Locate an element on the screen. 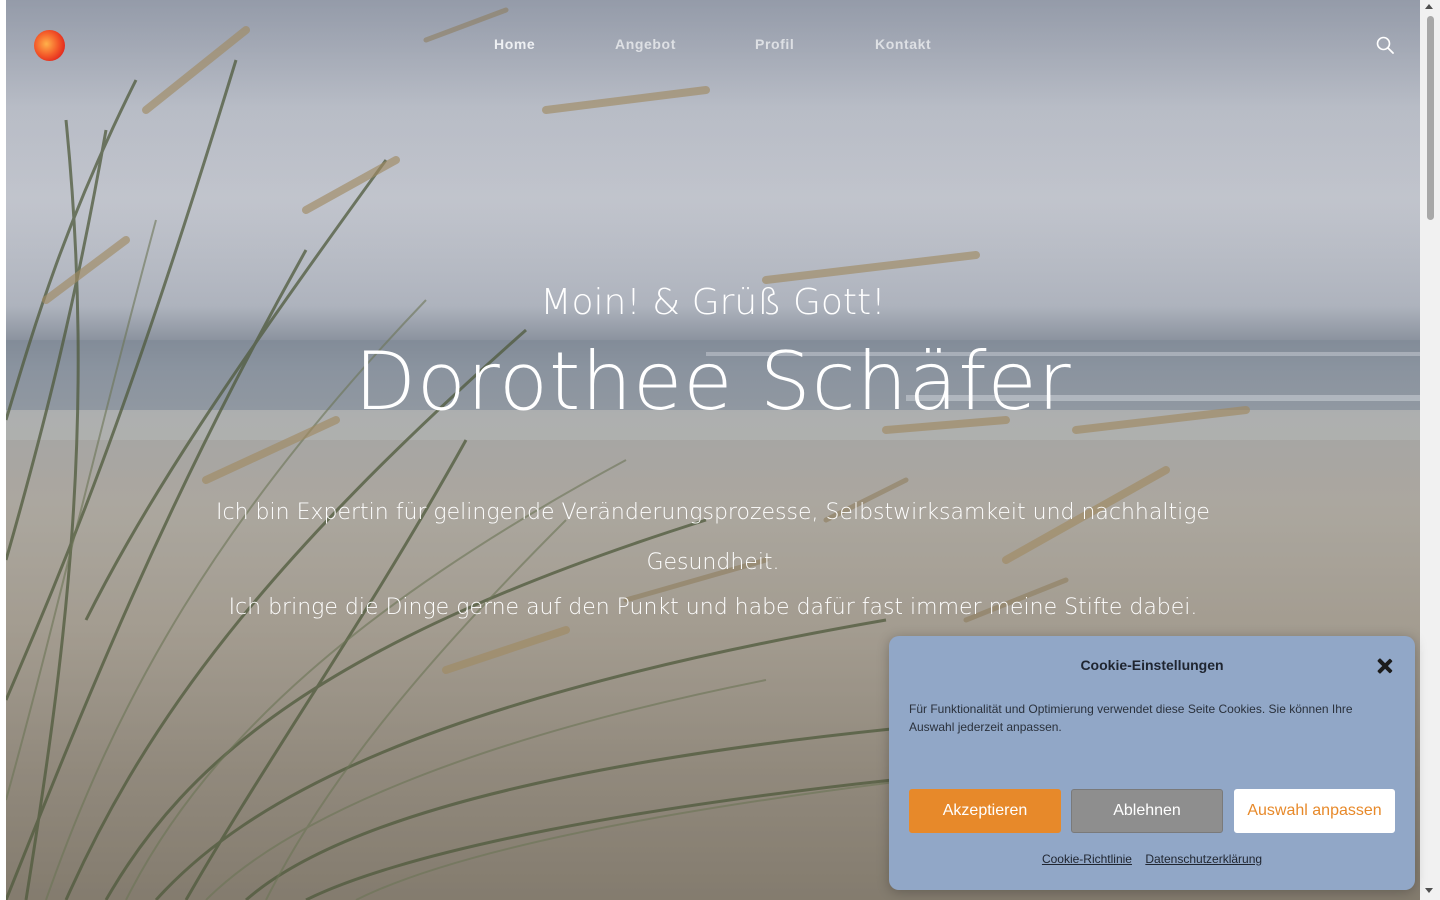 The width and height of the screenshot is (1440, 900). vertical-scrollbar is located at coordinates (1430, 450).